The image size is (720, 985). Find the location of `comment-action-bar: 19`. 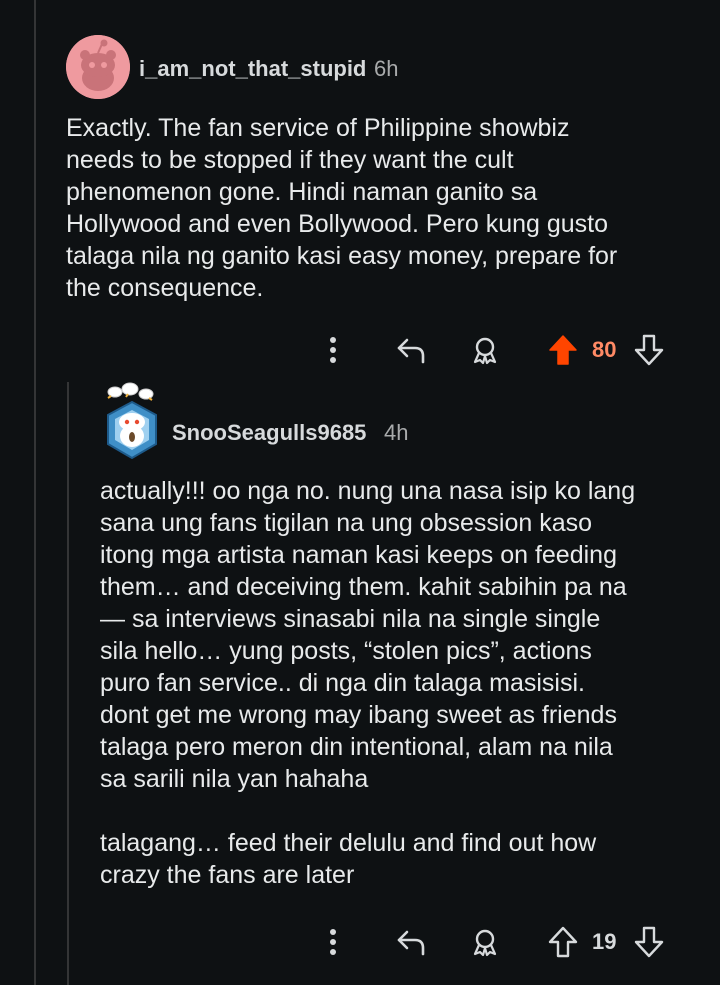

comment-action-bar: 19 is located at coordinates (500, 942).